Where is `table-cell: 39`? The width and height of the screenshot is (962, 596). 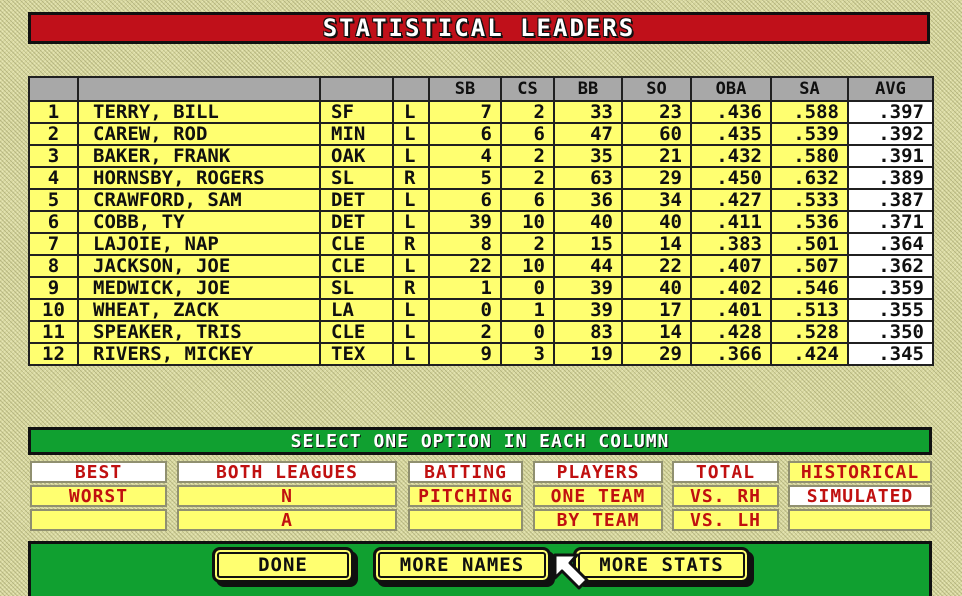
table-cell: 39 is located at coordinates (465, 222).